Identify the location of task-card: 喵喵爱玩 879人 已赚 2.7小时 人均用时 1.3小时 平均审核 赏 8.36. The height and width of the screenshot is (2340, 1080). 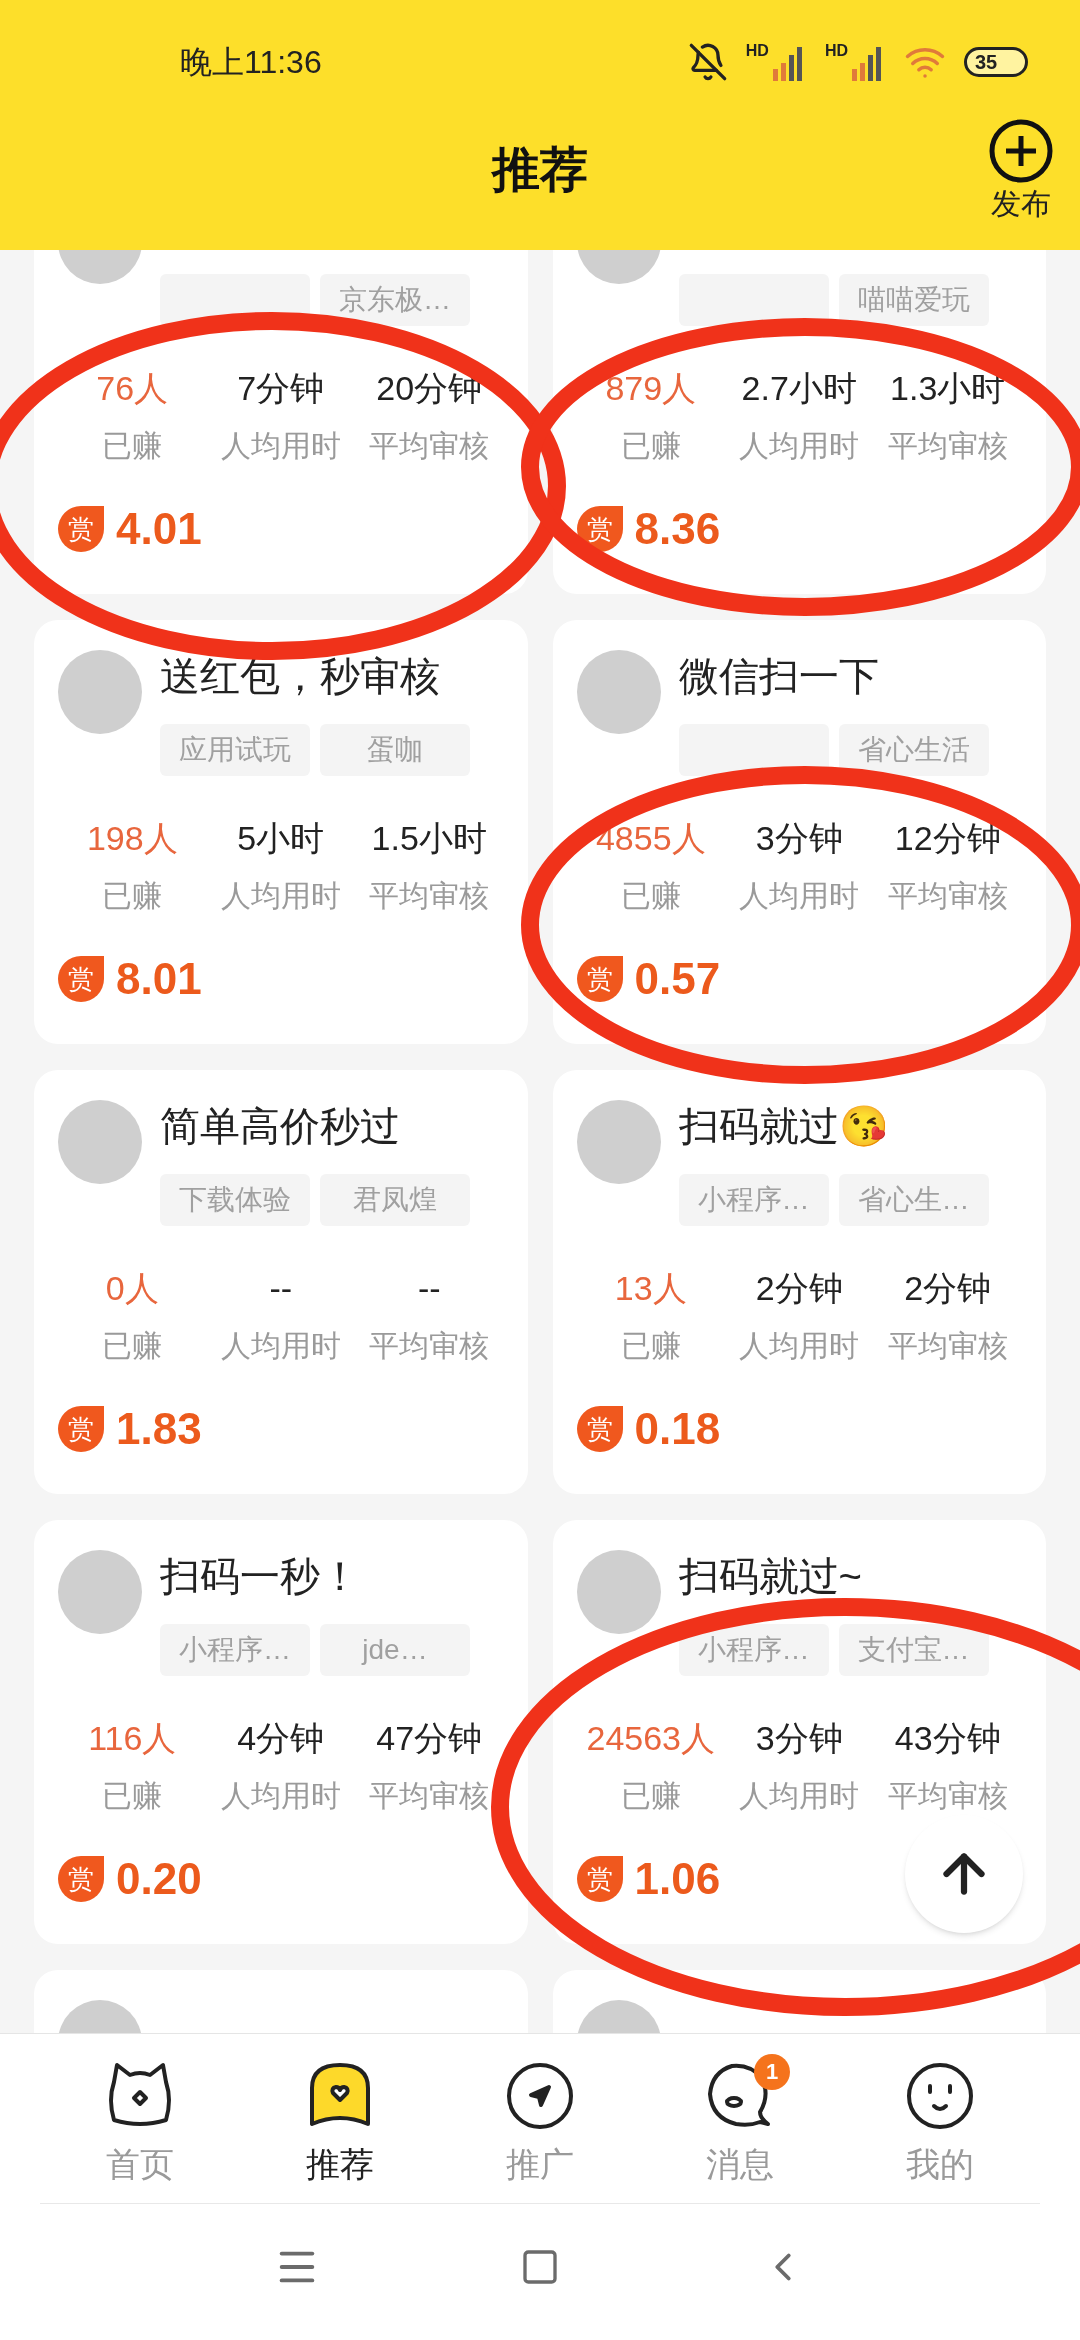
(799, 422).